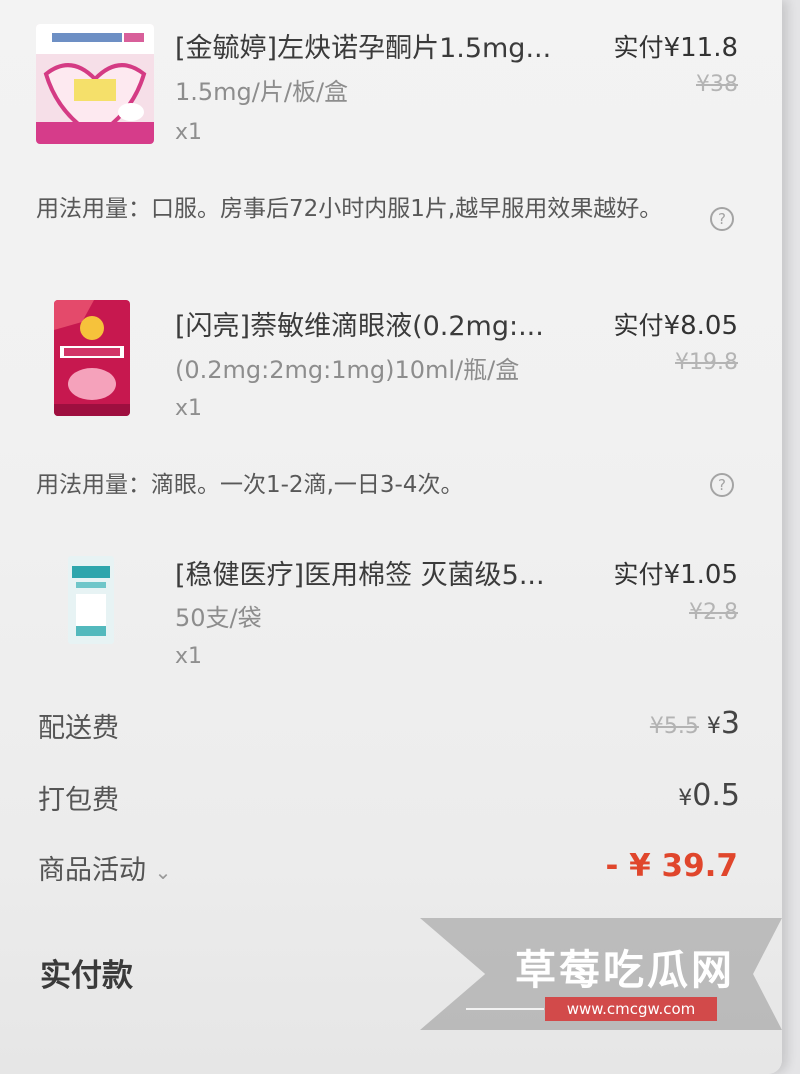  What do you see at coordinates (716, 795) in the screenshot?
I see `packing-fee-amount: 0.5` at bounding box center [716, 795].